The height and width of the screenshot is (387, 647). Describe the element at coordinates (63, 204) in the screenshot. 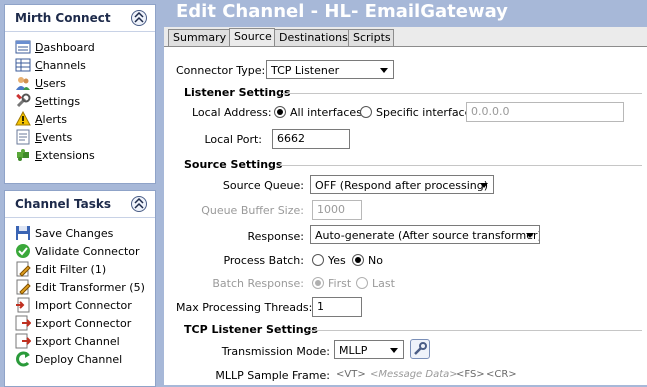

I see `panel-title: Channel Tasks` at that location.